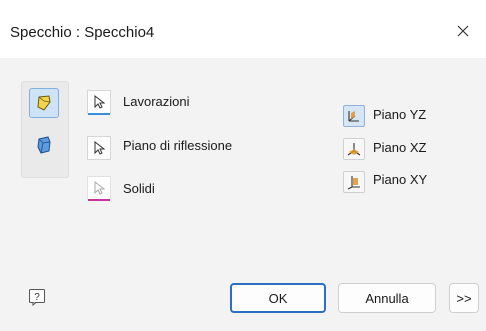  What do you see at coordinates (464, 298) in the screenshot?
I see `more-options-button: >>` at bounding box center [464, 298].